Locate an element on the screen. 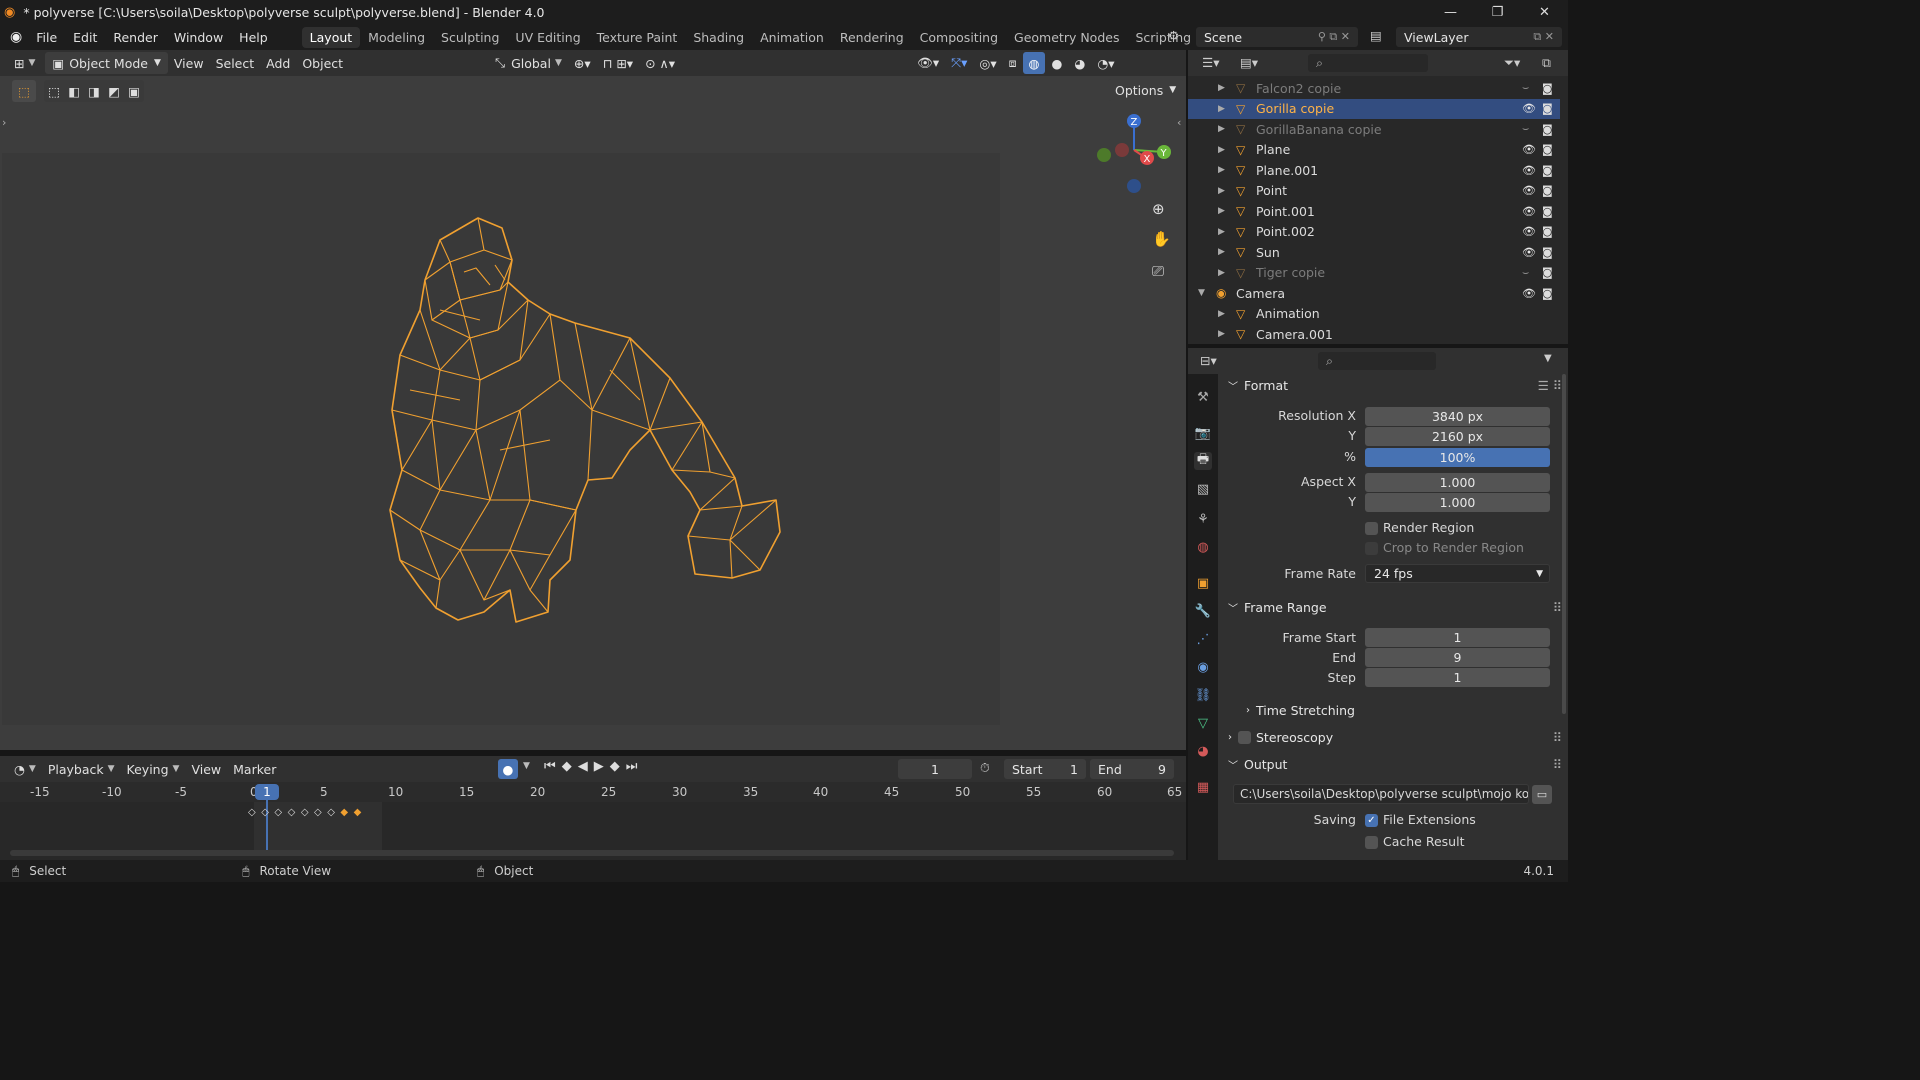  outliner-row: ▶ ▽ Animation is located at coordinates (1374, 314).